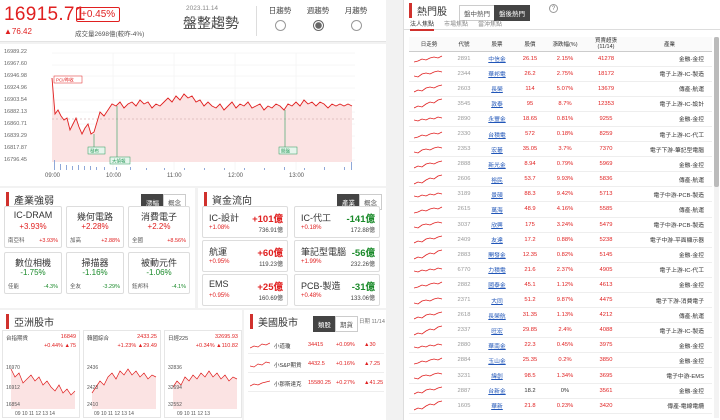 This screenshot has width=720, height=420. What do you see at coordinates (497, 315) in the screenshot?
I see `stock-name: 長榮航` at bounding box center [497, 315].